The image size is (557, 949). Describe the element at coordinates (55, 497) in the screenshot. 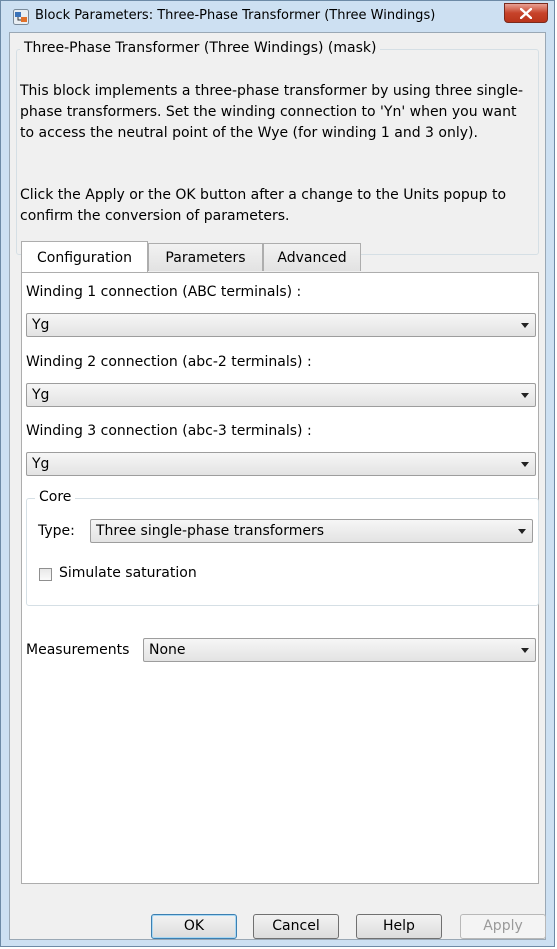

I see `core-legend: Core` at that location.